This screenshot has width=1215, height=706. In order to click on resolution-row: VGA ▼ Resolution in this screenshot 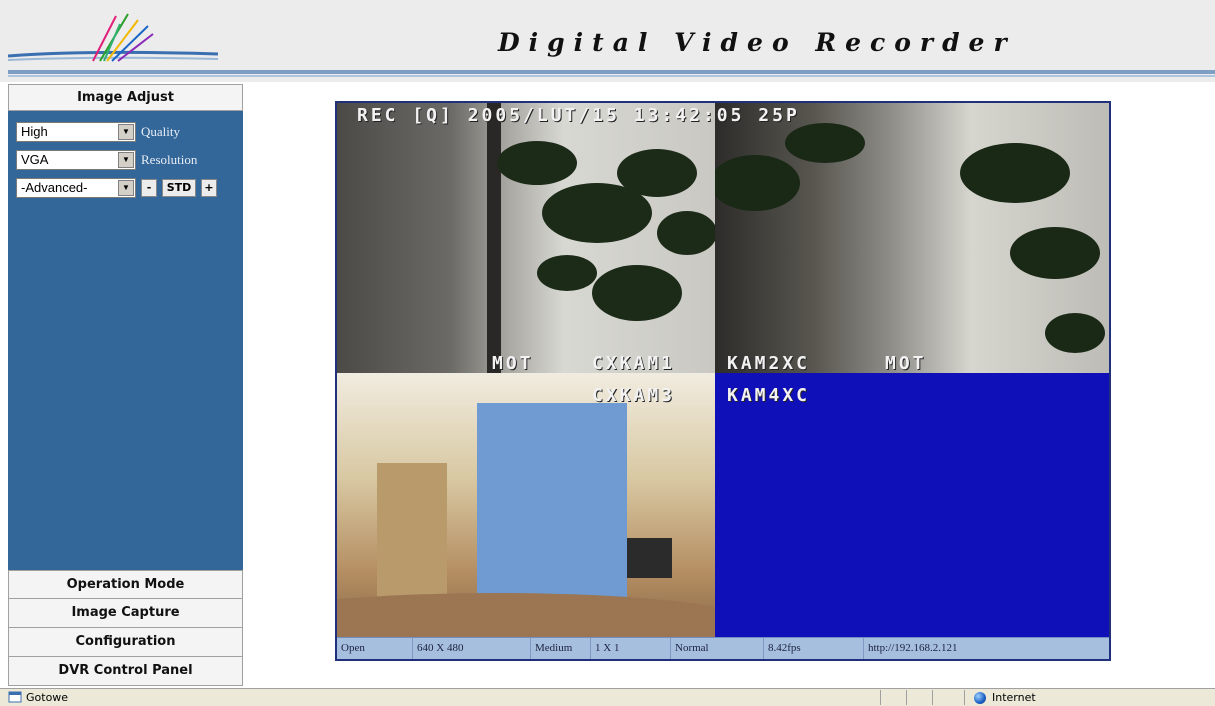, I will do `click(106, 160)`.